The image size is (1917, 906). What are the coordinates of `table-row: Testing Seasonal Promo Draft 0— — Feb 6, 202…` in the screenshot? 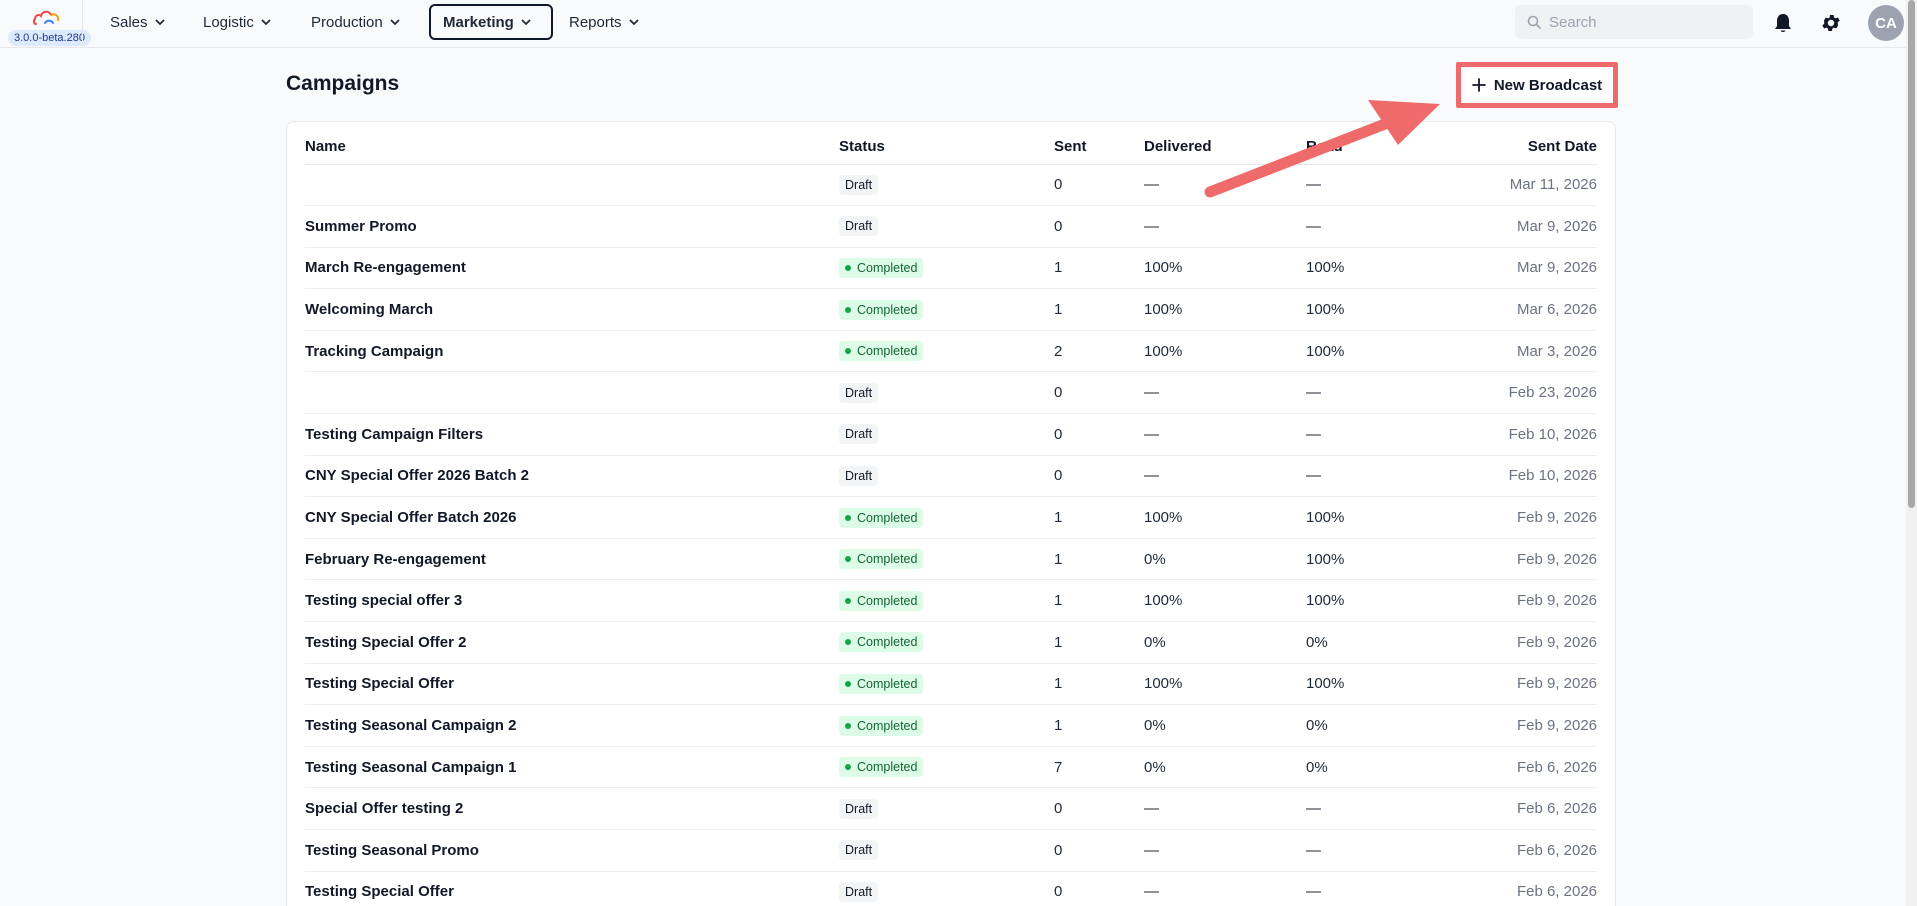 It's located at (951, 850).